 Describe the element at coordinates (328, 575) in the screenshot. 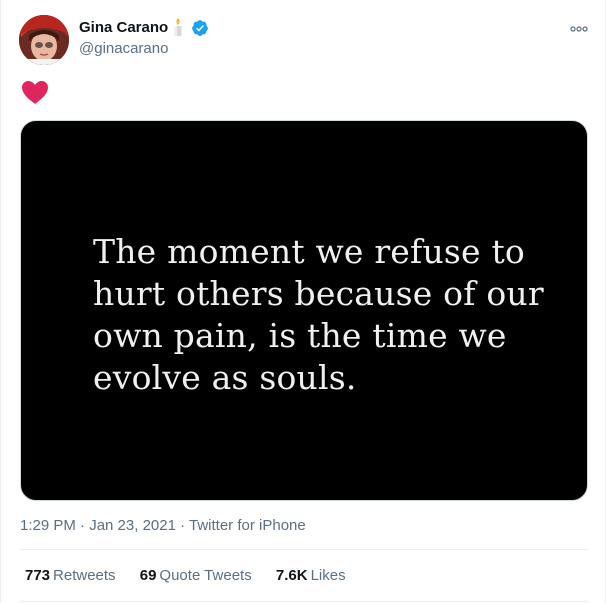

I see `likes-label: Likes` at that location.